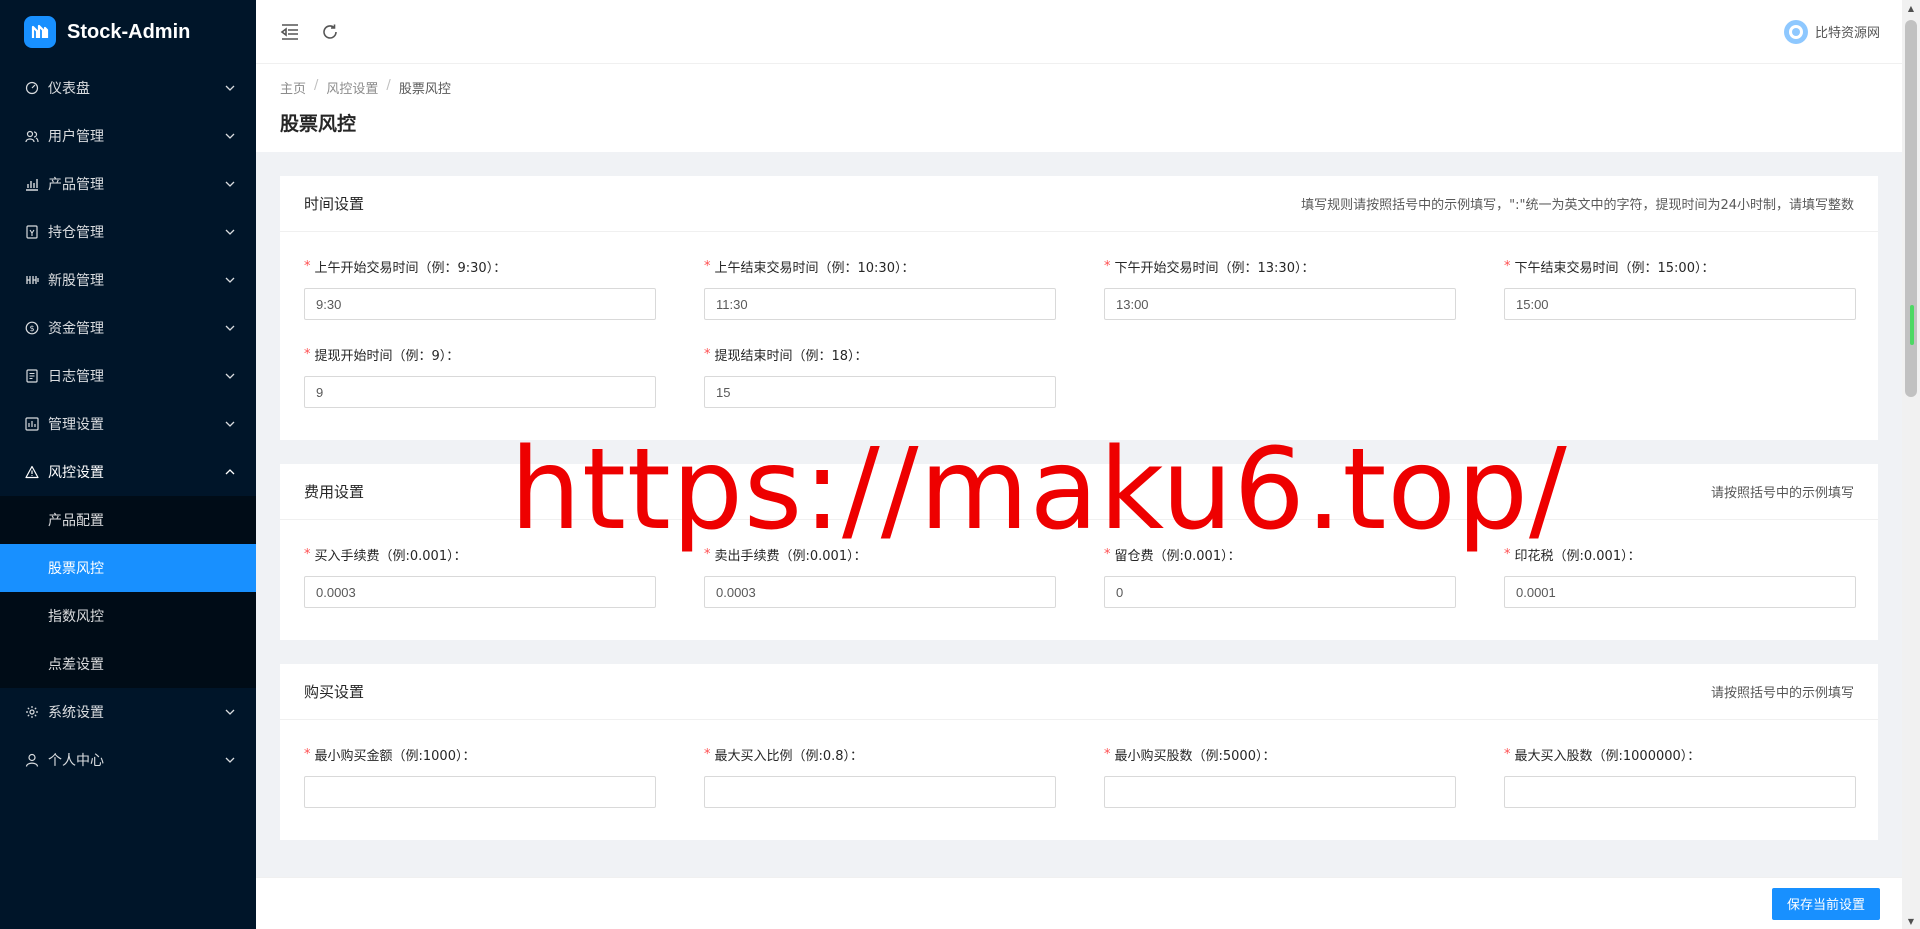  What do you see at coordinates (128, 88) in the screenshot?
I see `sidebar-item-dashboard: 仪表盘` at bounding box center [128, 88].